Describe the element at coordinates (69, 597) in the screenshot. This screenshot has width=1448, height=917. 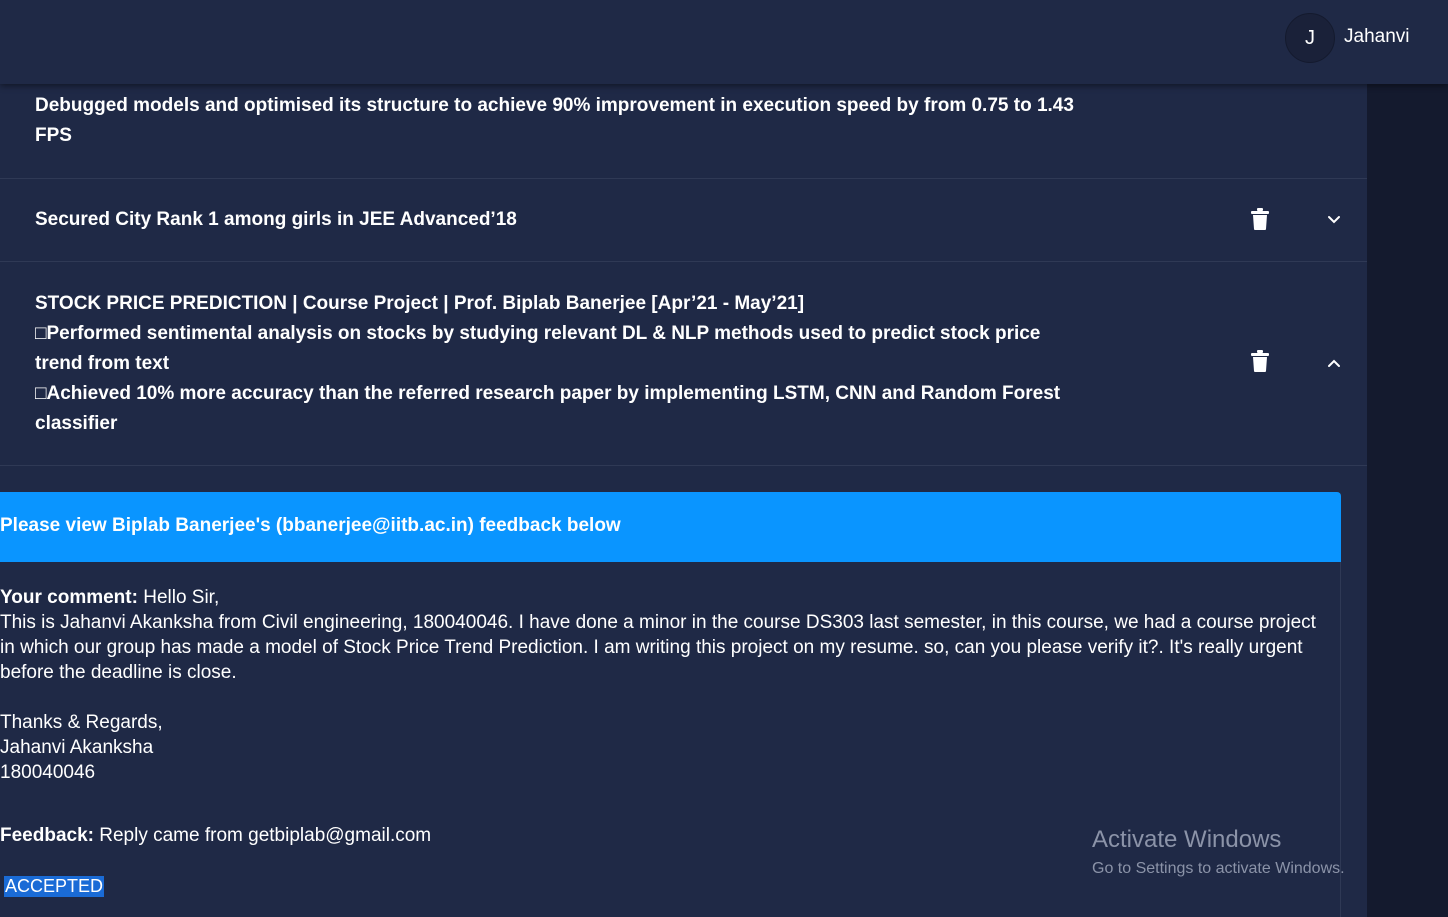
I see `comment-label: Your comment:` at that location.